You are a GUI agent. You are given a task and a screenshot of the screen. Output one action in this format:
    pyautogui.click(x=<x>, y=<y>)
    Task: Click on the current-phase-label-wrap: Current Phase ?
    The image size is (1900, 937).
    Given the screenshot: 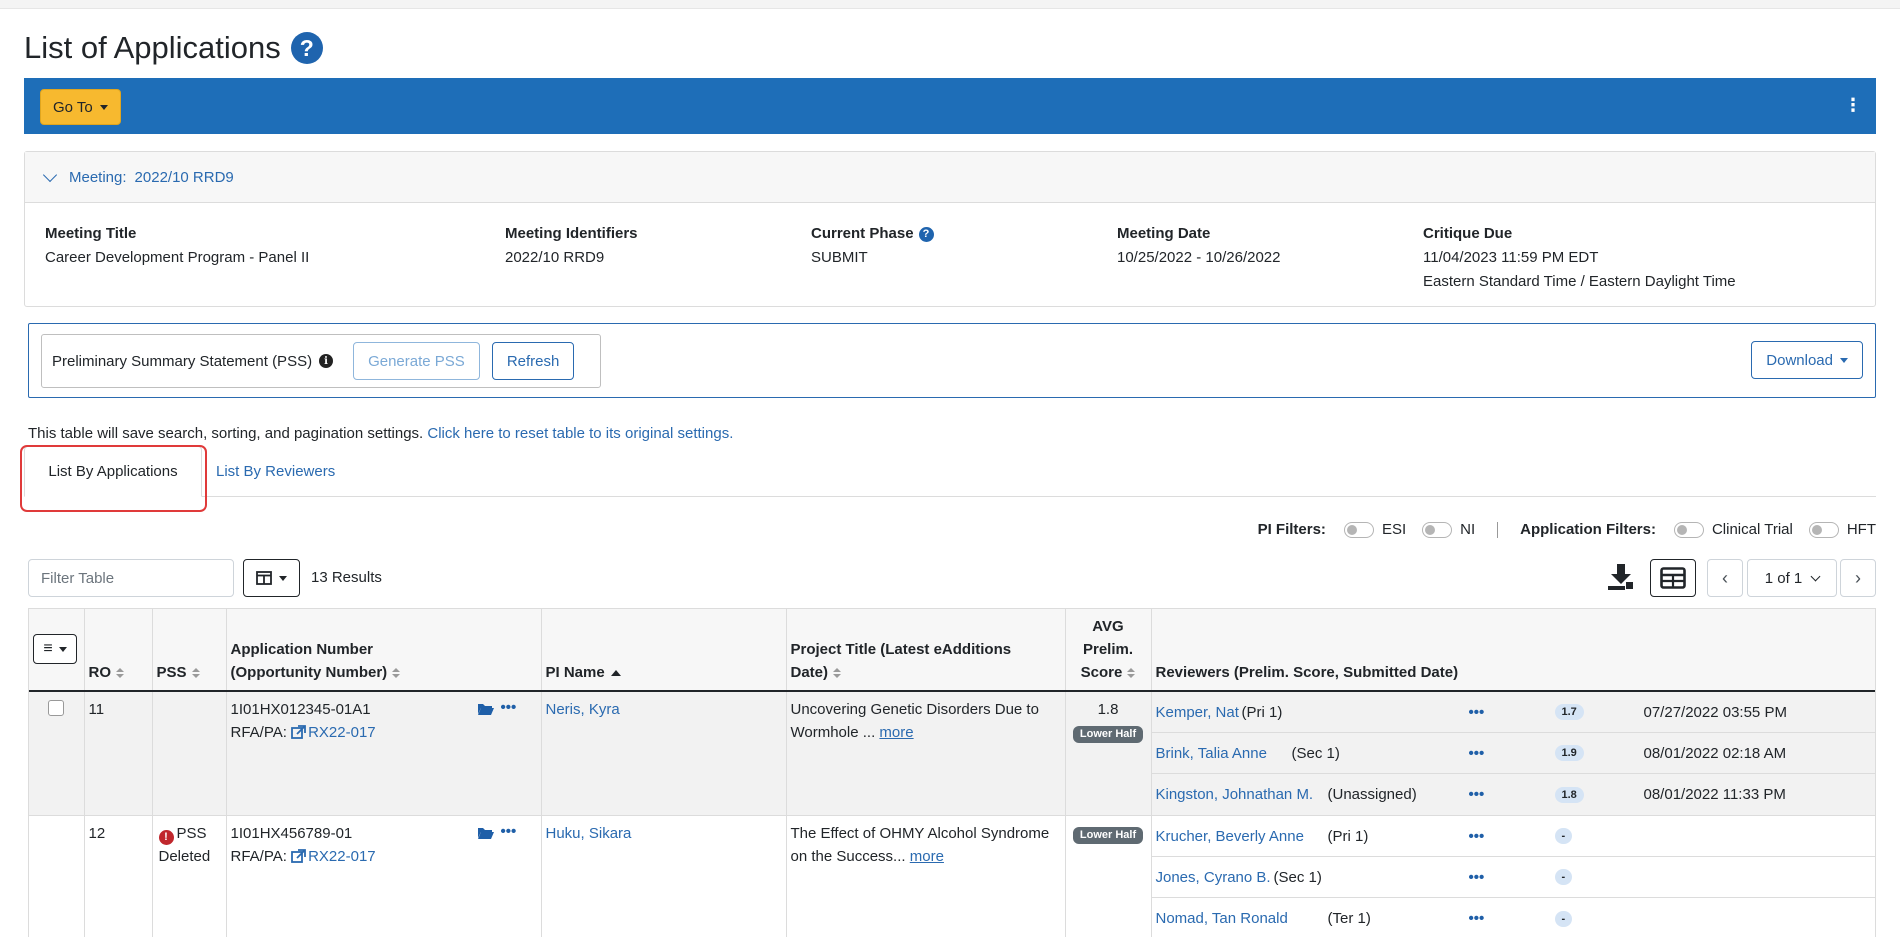 What is the action you would take?
    pyautogui.click(x=872, y=234)
    